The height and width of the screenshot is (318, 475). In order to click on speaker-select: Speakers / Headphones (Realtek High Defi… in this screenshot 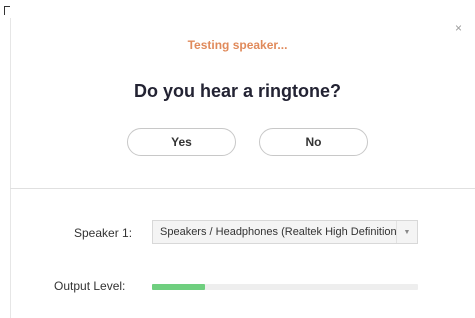, I will do `click(285, 232)`.